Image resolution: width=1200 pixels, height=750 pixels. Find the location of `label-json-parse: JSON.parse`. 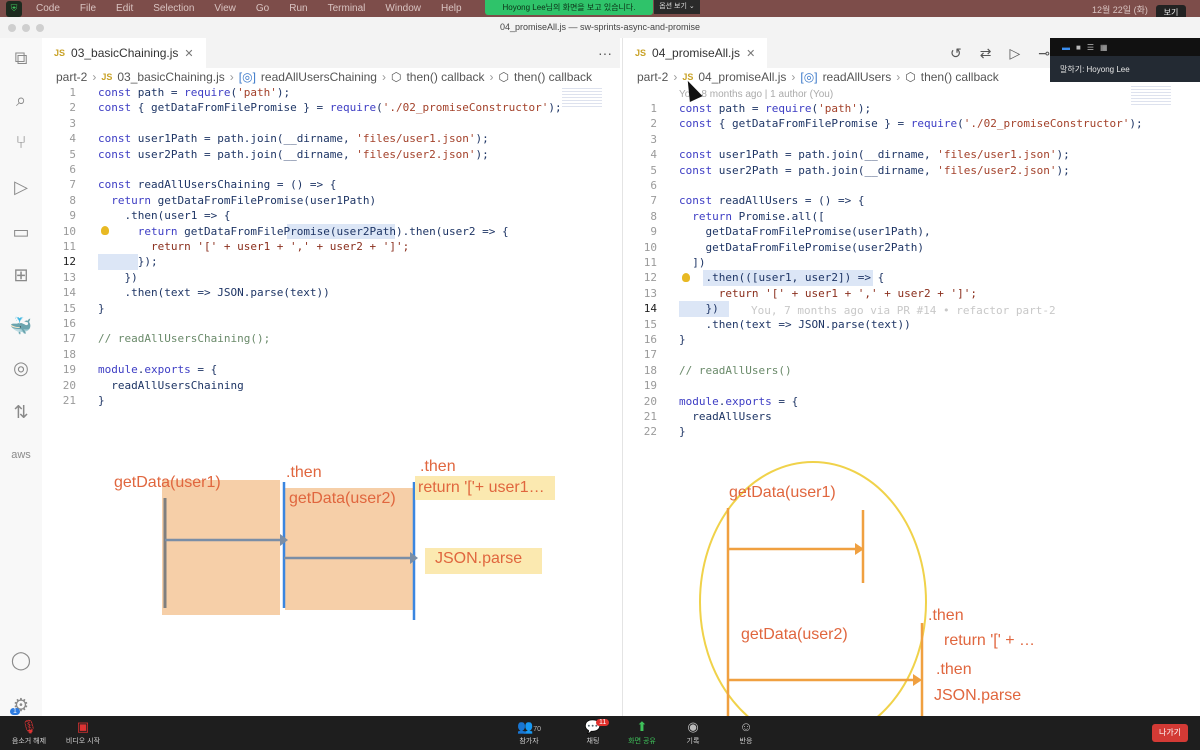

label-json-parse: JSON.parse is located at coordinates (978, 695).